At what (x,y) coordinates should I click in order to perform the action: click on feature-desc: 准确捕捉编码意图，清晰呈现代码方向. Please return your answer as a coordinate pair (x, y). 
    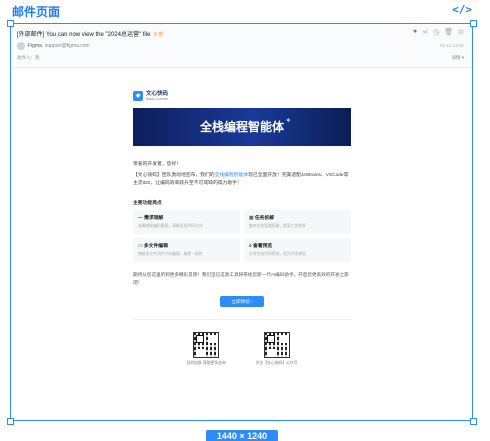
    Looking at the image, I should click on (170, 226).